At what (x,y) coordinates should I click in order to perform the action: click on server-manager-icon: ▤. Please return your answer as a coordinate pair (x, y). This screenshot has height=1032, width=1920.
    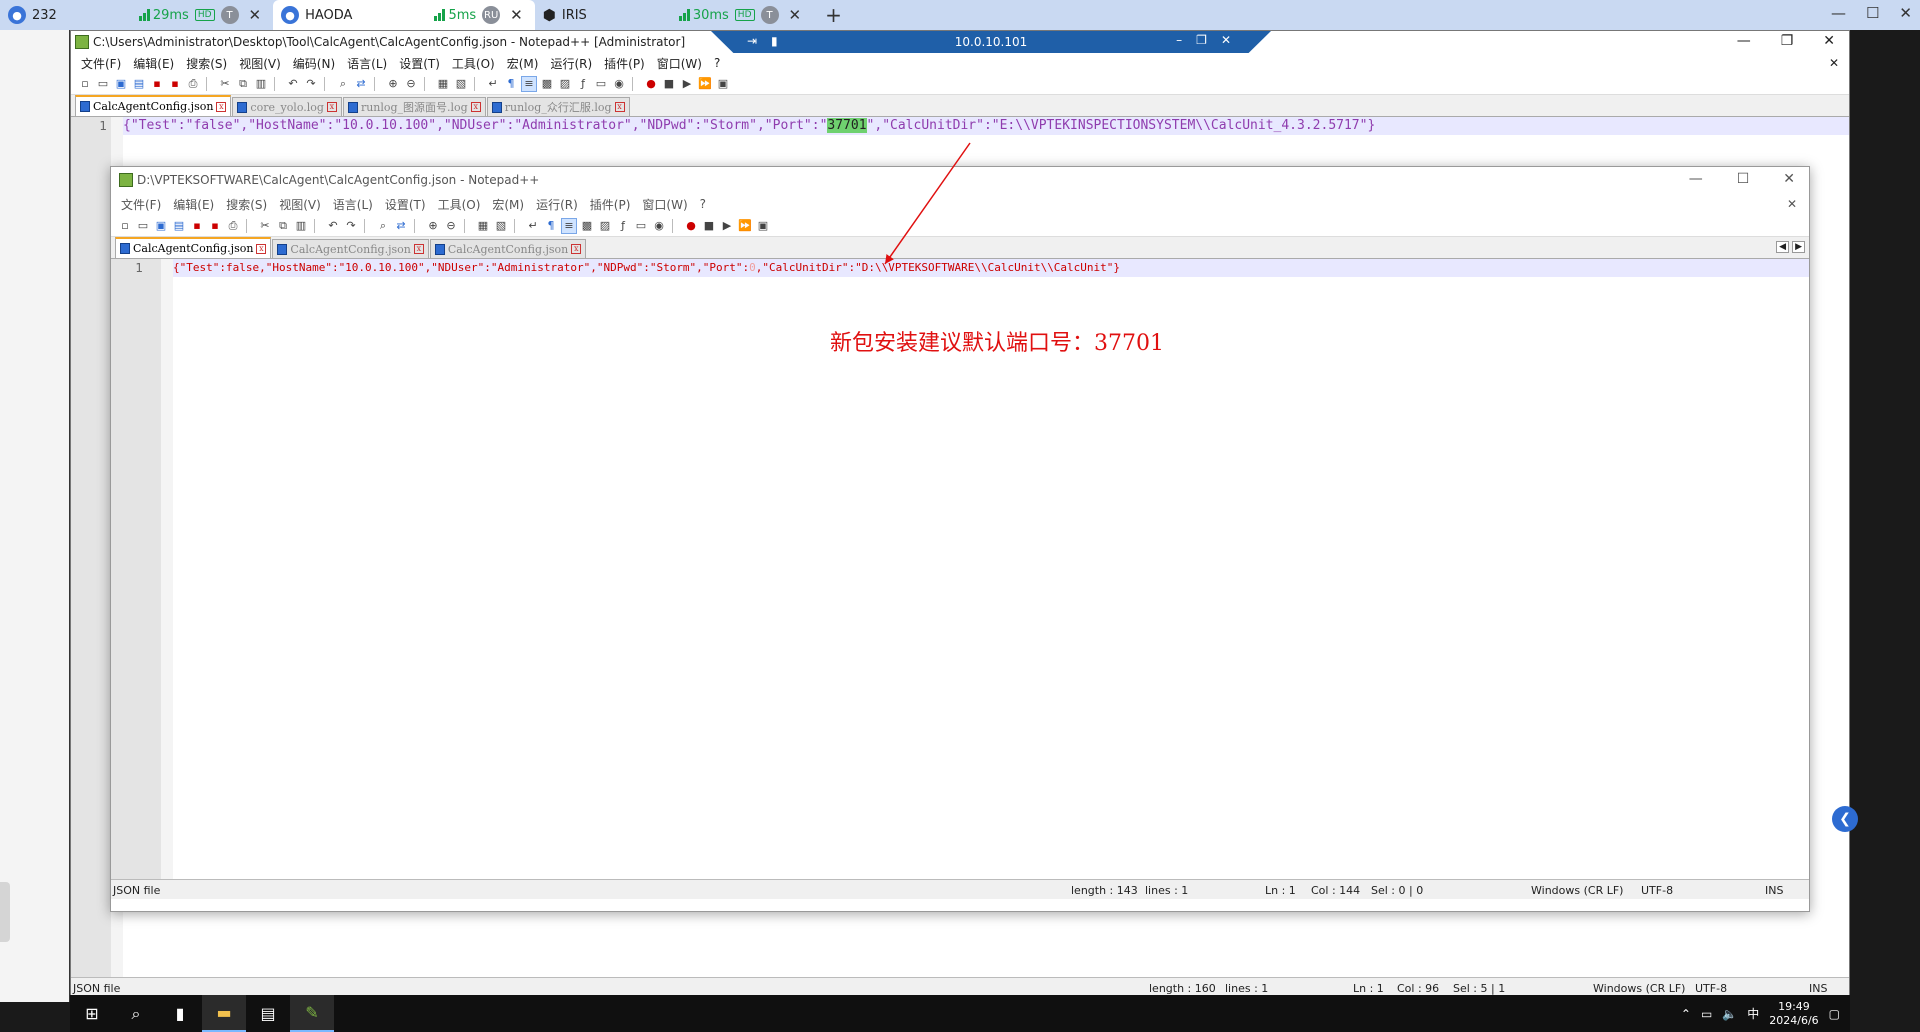
    Looking at the image, I should click on (268, 1013).